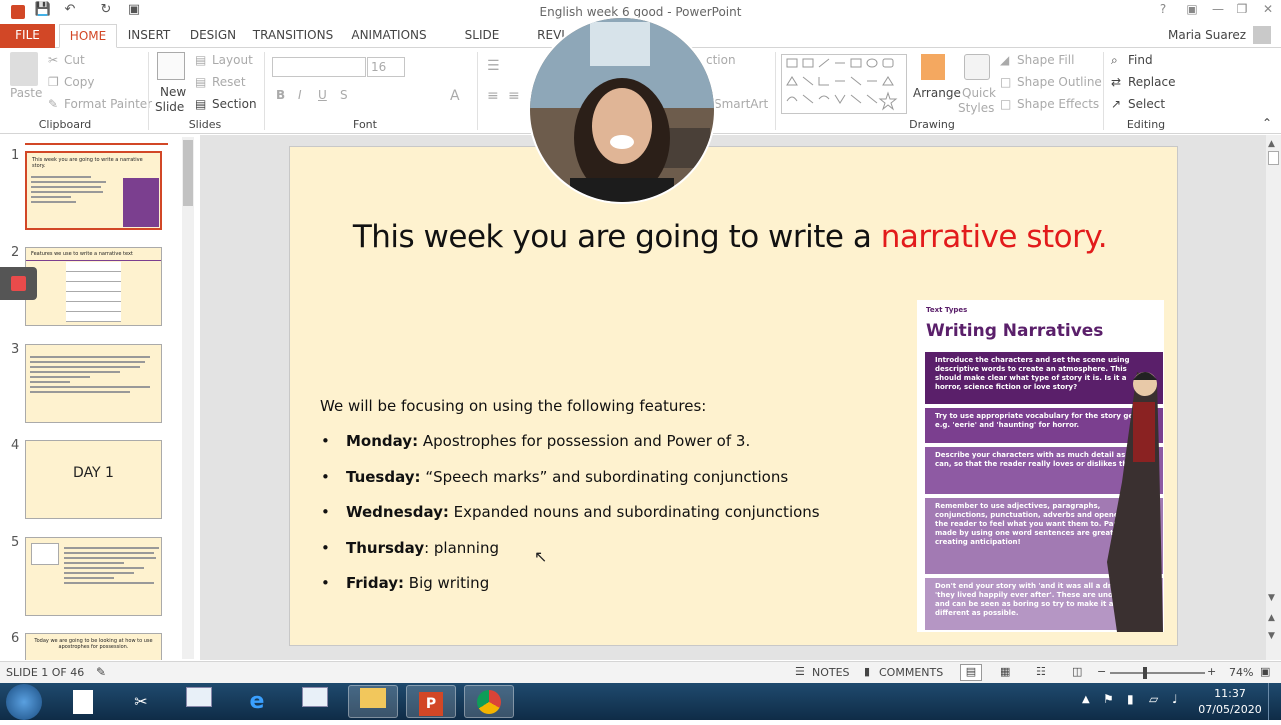 Image resolution: width=1281 pixels, height=725 pixels. Describe the element at coordinates (937, 93) in the screenshot. I see `arrange-button: Arrange` at that location.